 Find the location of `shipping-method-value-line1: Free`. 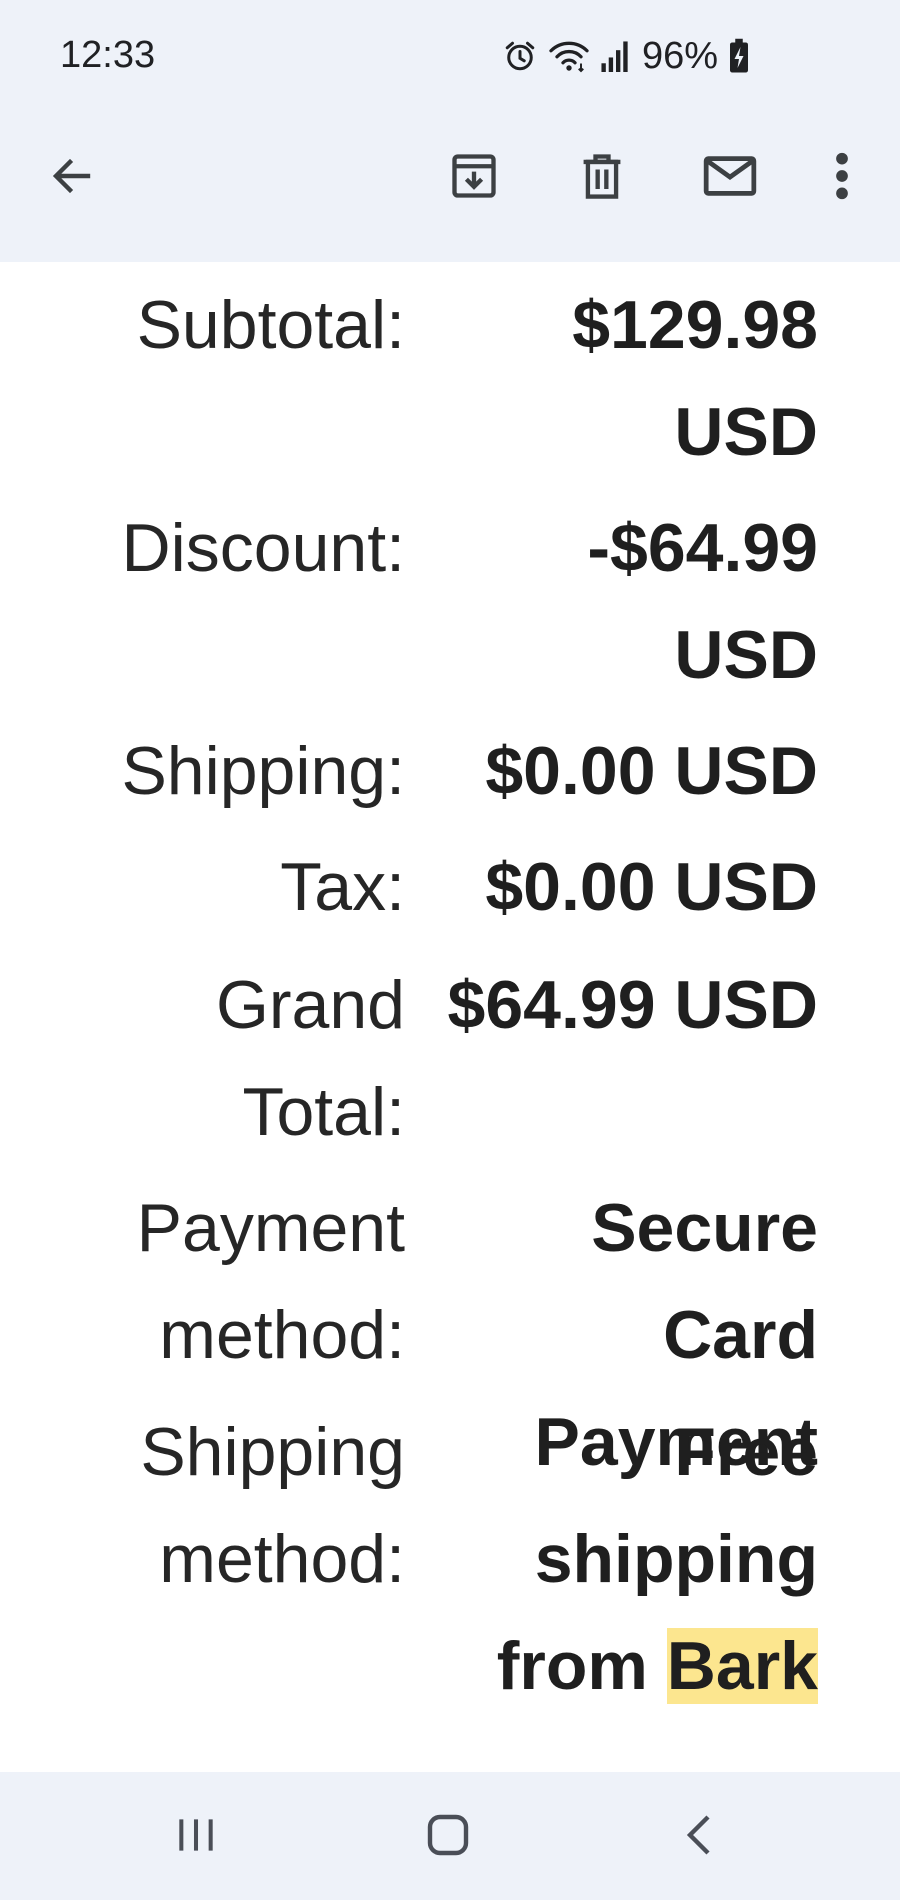

shipping-method-value-line1: Free is located at coordinates (746, 1452).